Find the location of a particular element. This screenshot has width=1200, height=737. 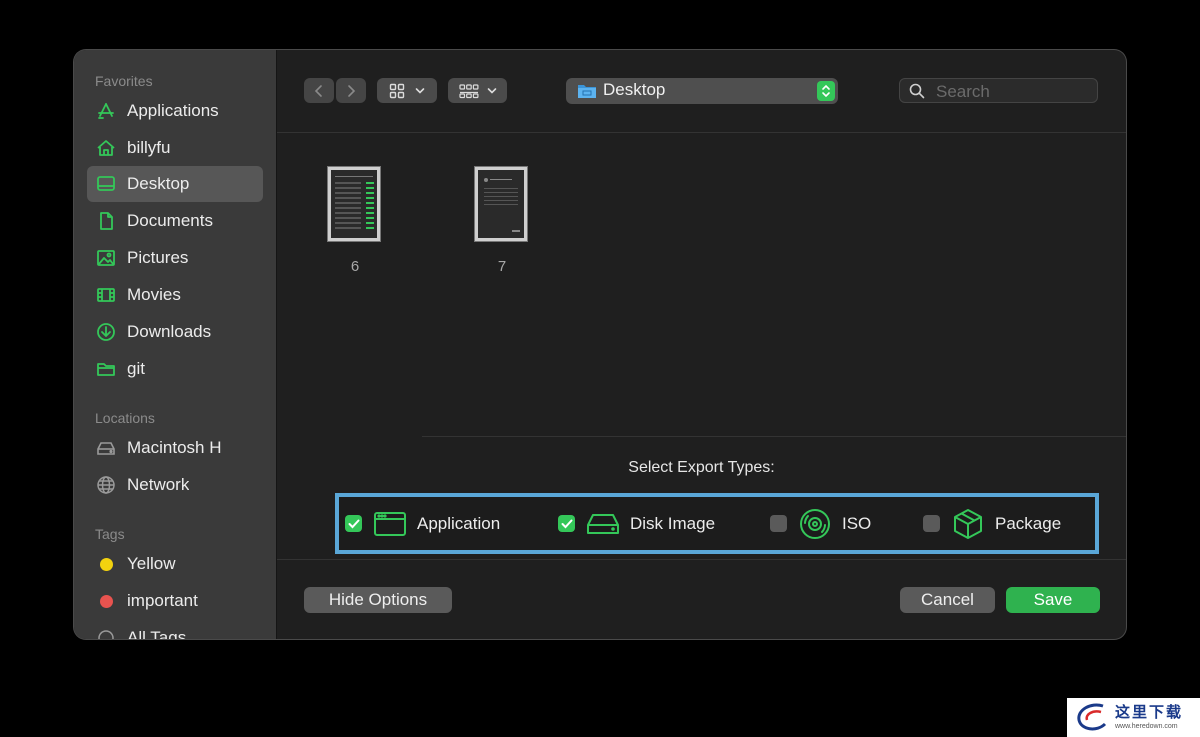

folder-icon is located at coordinates (106, 369).